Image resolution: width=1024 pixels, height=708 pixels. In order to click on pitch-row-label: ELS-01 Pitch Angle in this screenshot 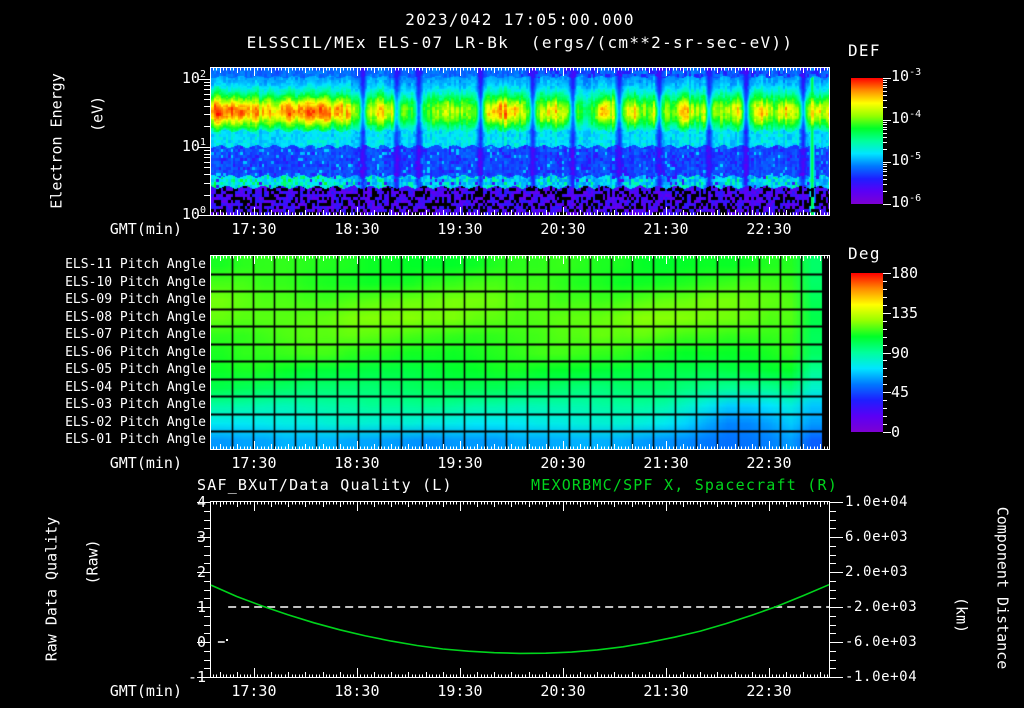, I will do `click(135, 440)`.